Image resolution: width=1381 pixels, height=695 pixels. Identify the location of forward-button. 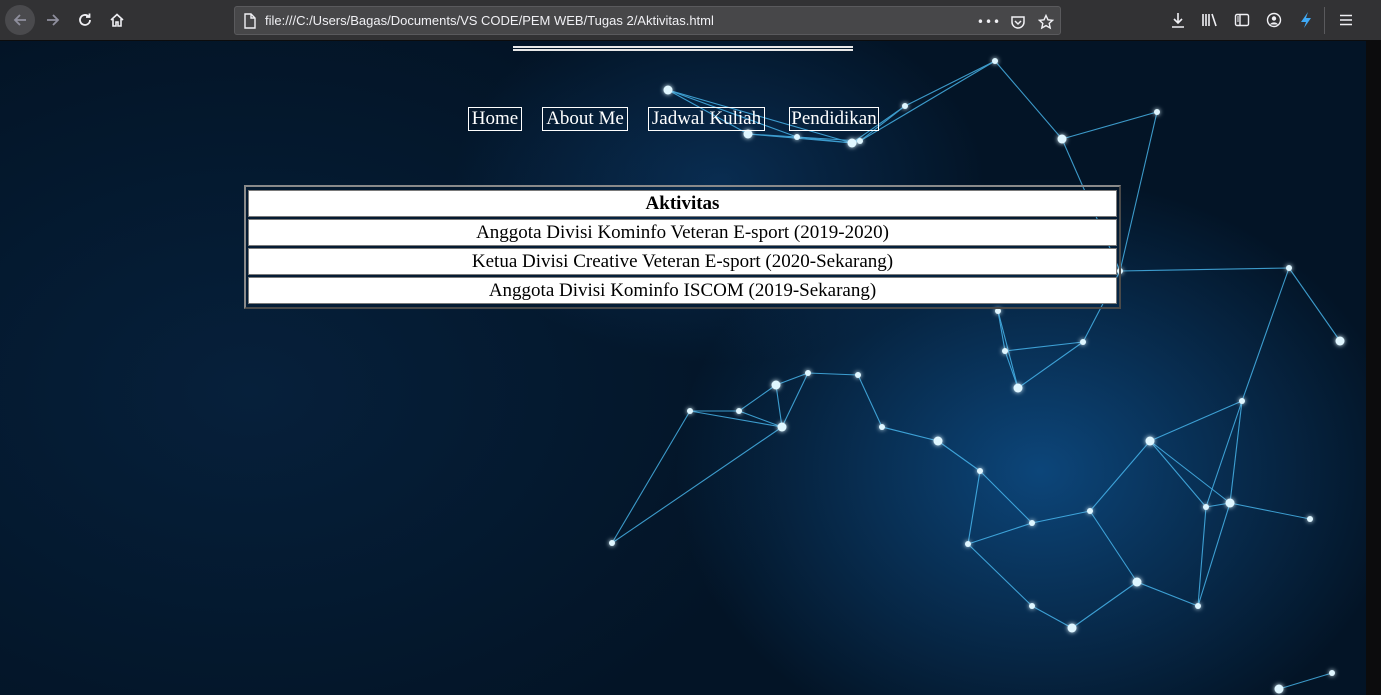
(53, 20).